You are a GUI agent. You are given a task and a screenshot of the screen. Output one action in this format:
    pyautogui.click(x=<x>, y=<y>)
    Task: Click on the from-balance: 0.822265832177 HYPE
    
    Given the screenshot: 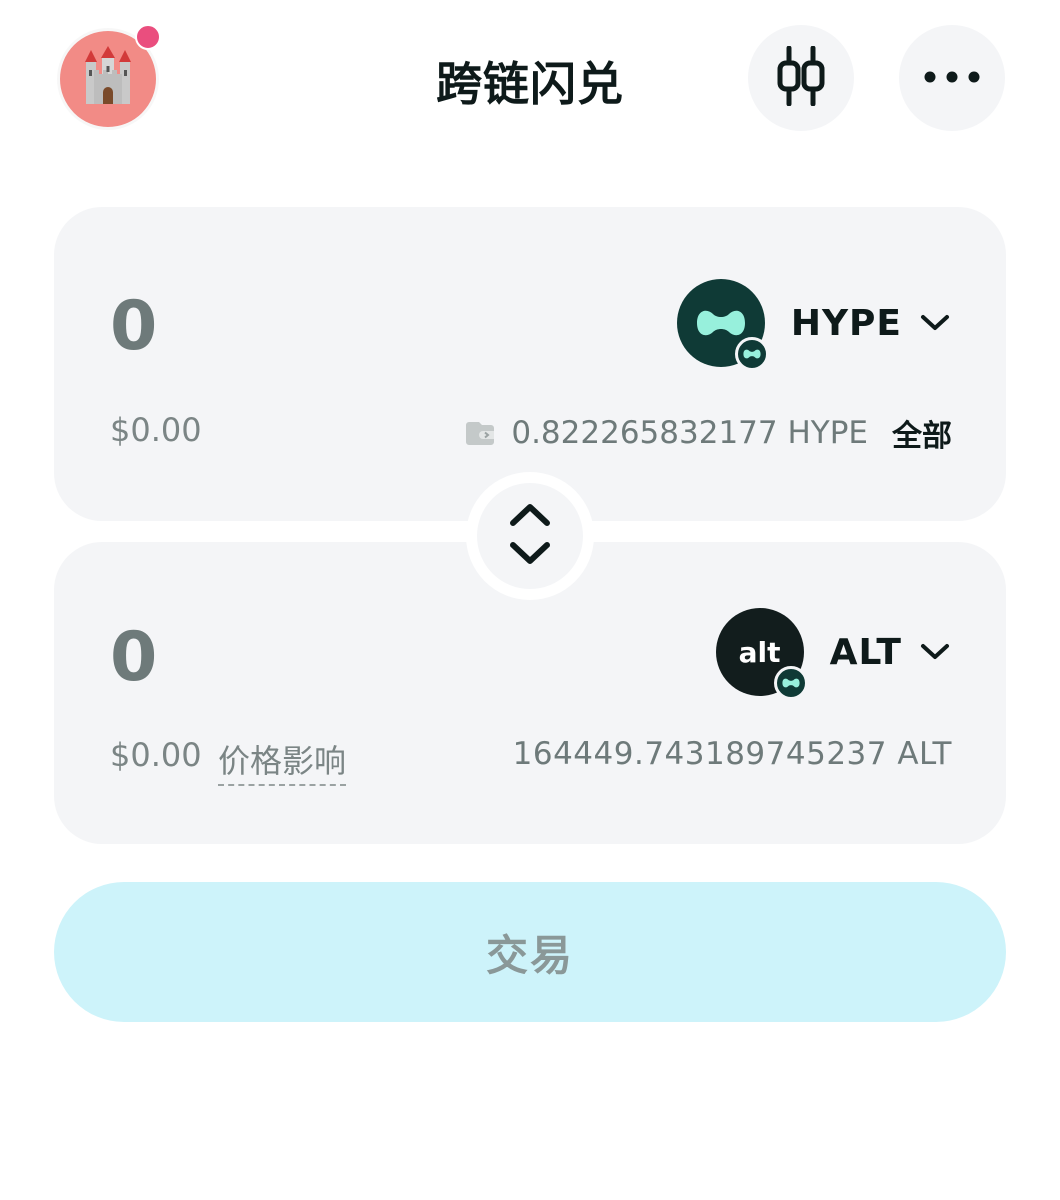 What is the action you would take?
    pyautogui.click(x=689, y=433)
    